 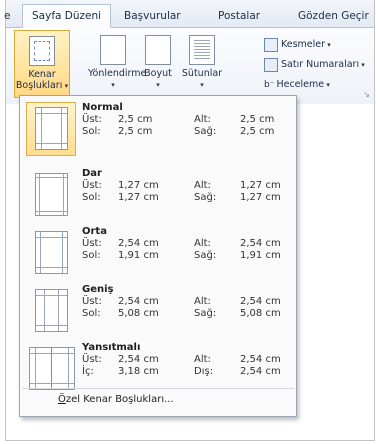 I want to click on dialog-launcher-icon: ↘, so click(x=366, y=94).